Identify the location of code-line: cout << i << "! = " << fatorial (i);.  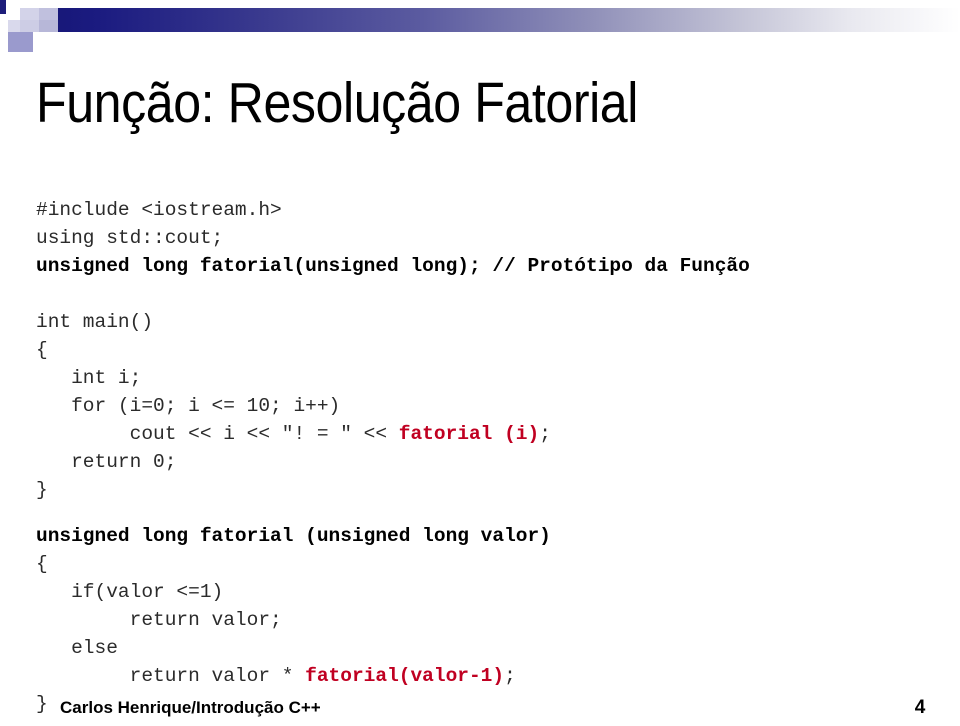
(486, 434).